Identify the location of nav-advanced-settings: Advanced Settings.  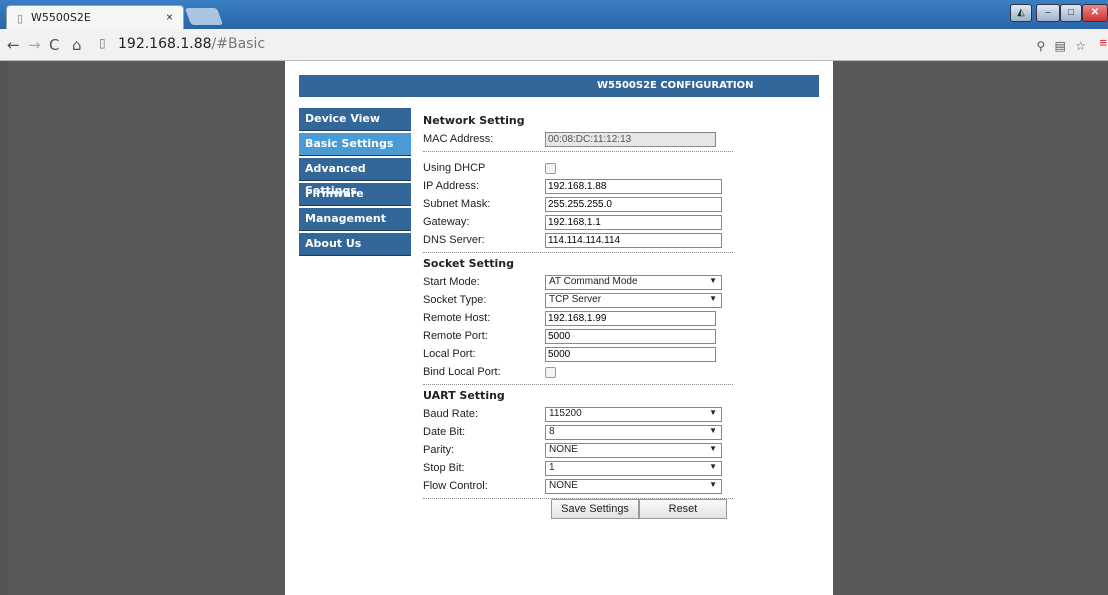
(355, 177).